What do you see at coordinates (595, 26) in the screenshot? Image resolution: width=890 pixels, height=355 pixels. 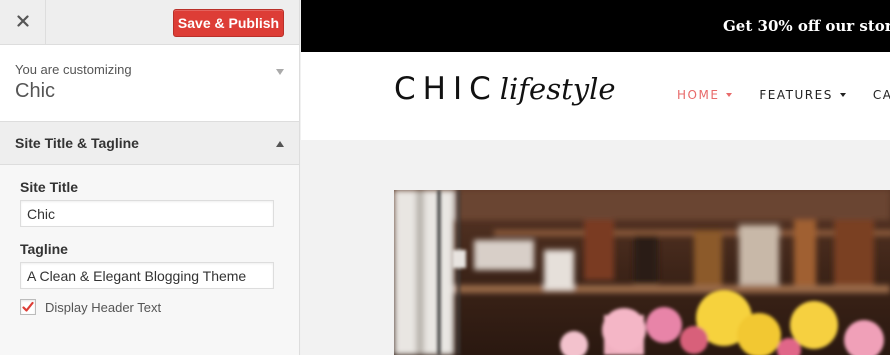 I see `promo-bar: Get 30% off our store w` at bounding box center [595, 26].